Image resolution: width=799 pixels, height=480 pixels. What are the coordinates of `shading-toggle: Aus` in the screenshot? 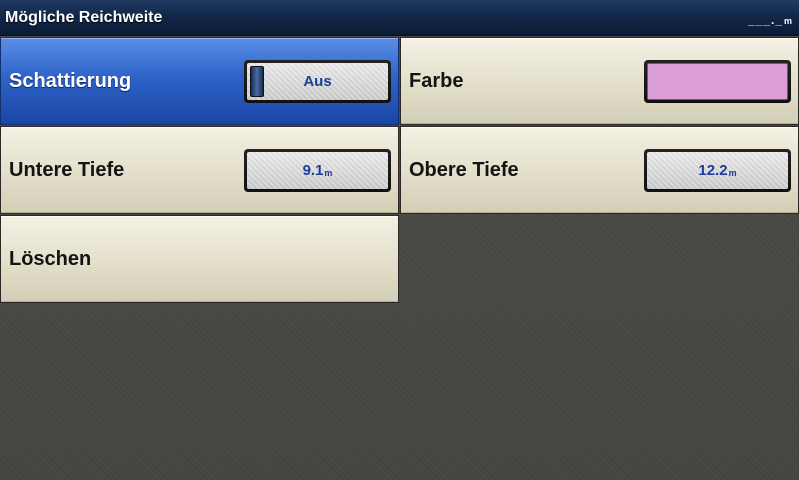 It's located at (317, 81).